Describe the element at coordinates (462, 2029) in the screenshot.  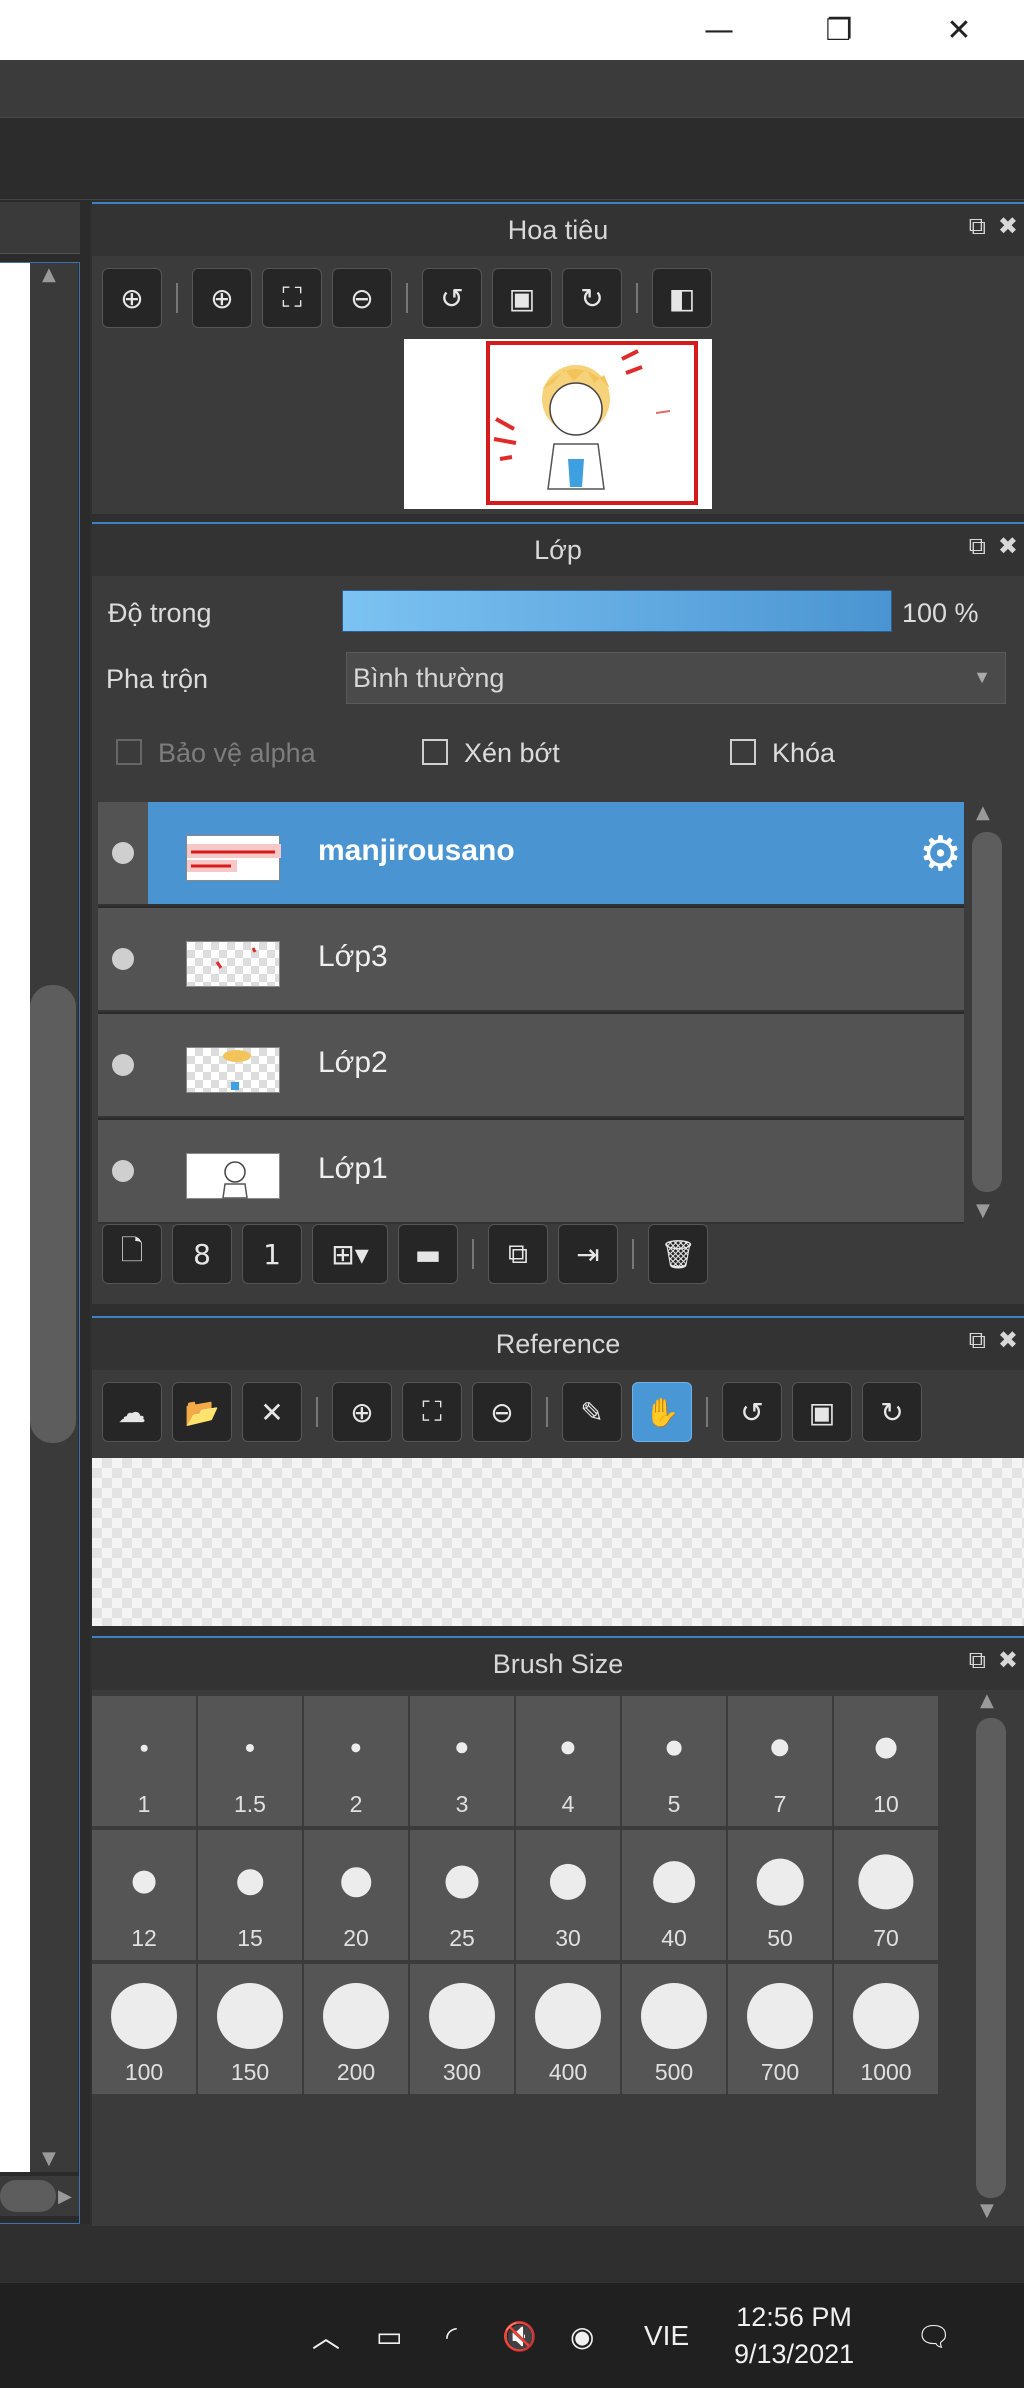
I see `brush-size-option: 300` at that location.